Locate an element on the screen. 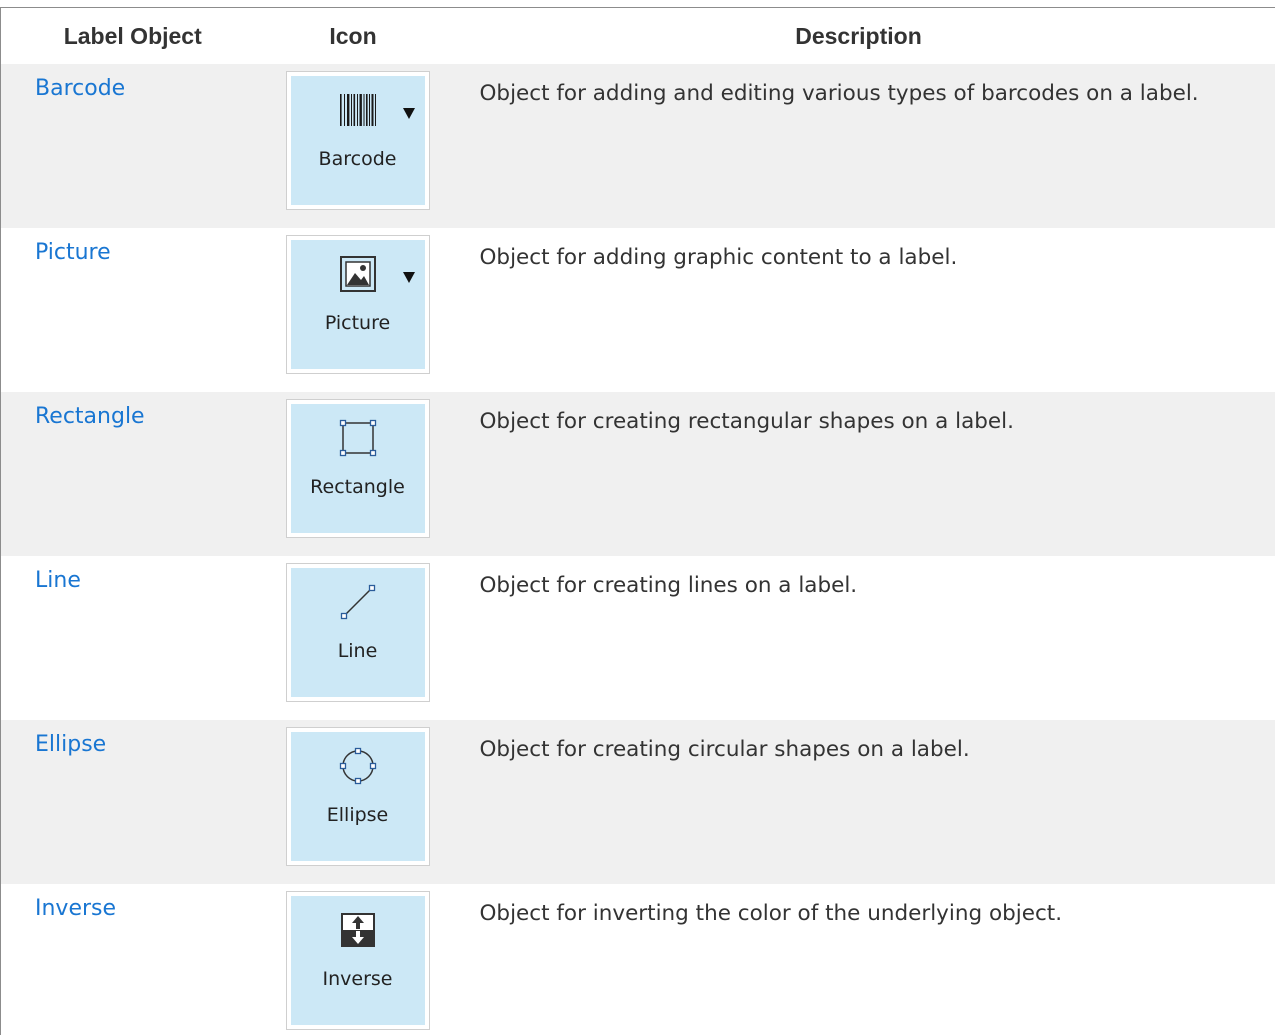 This screenshot has height=1035, width=1275. table-header-row: Label Object Icon Description is located at coordinates (637, 35).